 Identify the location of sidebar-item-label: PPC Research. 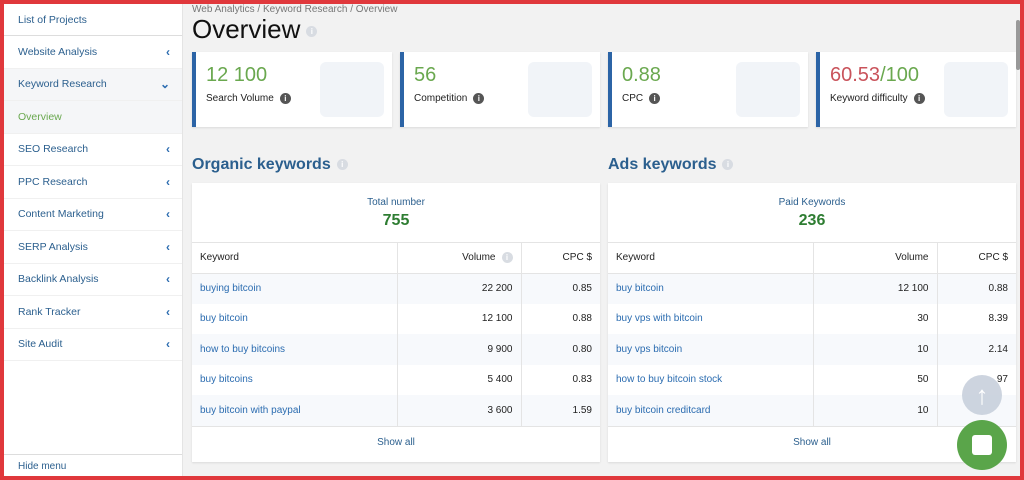
(53, 181).